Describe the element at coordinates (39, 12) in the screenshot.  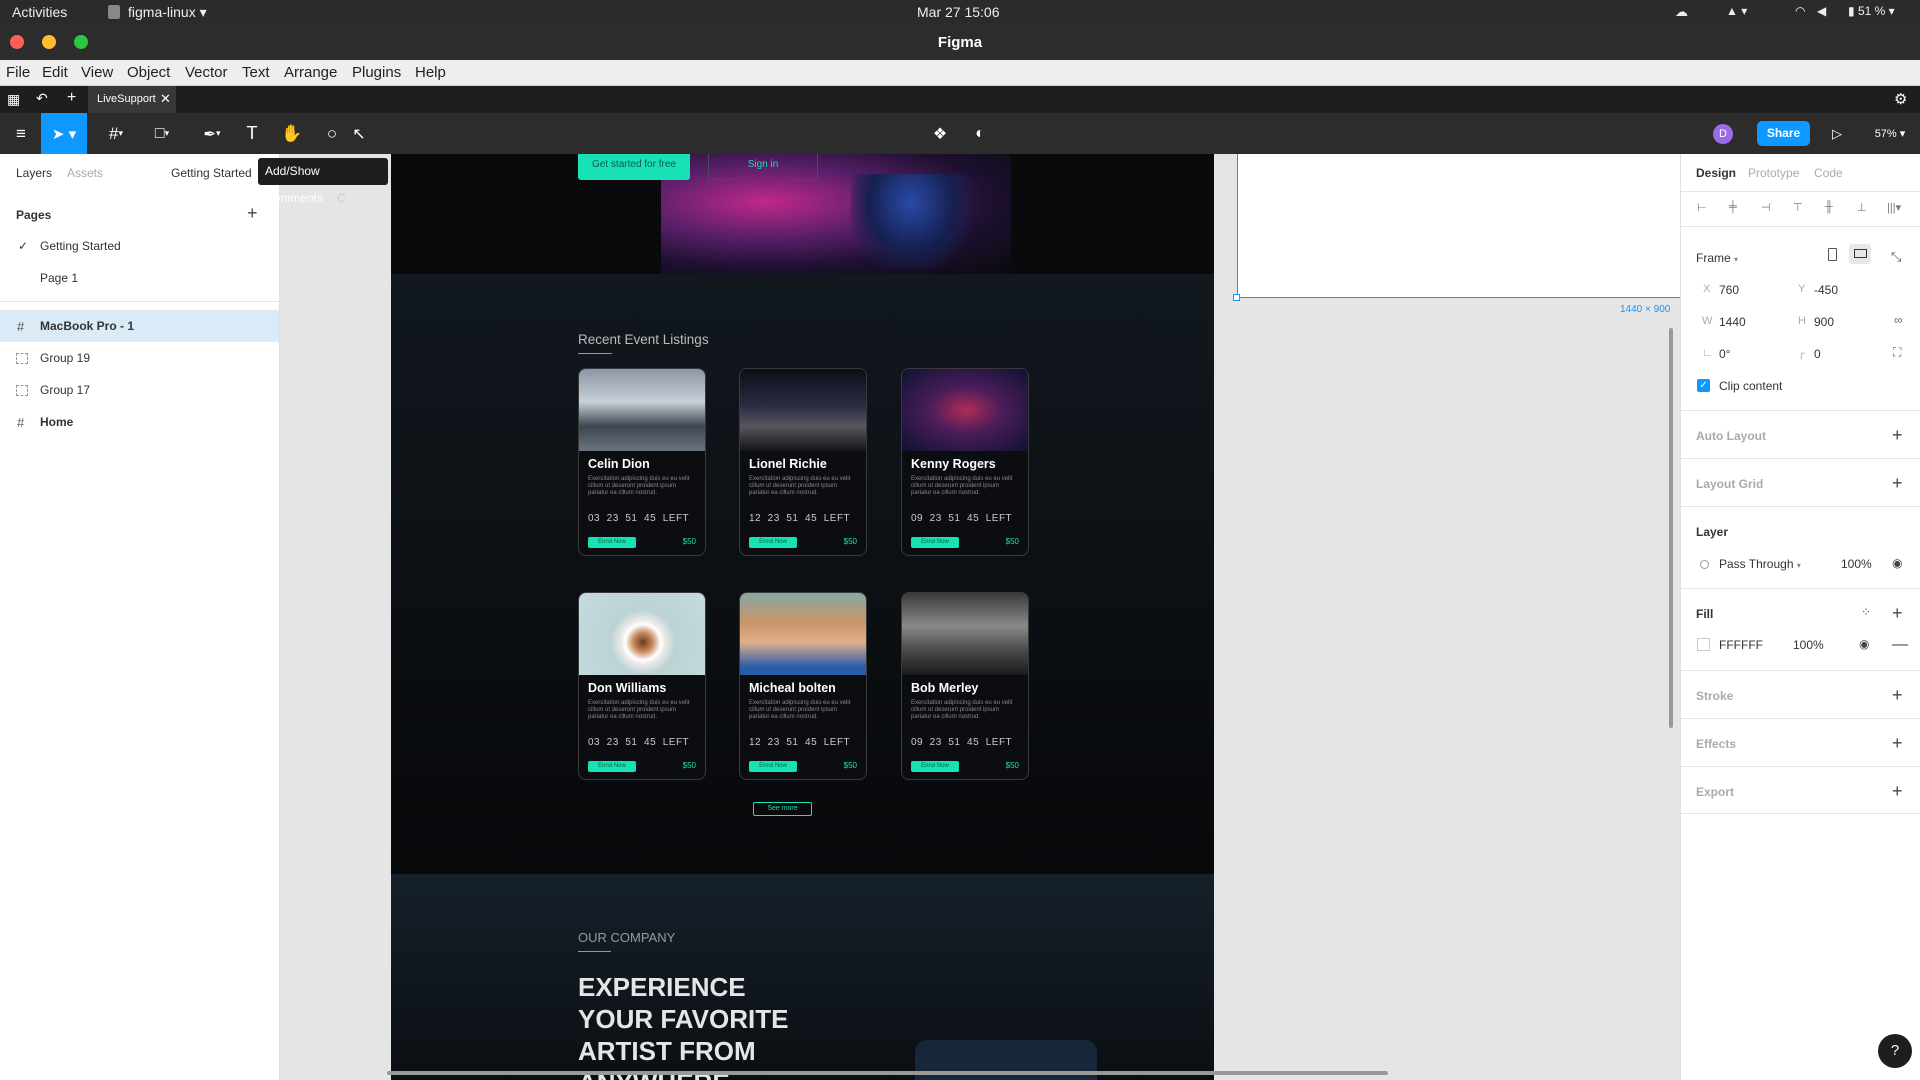
I see `activities-button: Activities` at that location.